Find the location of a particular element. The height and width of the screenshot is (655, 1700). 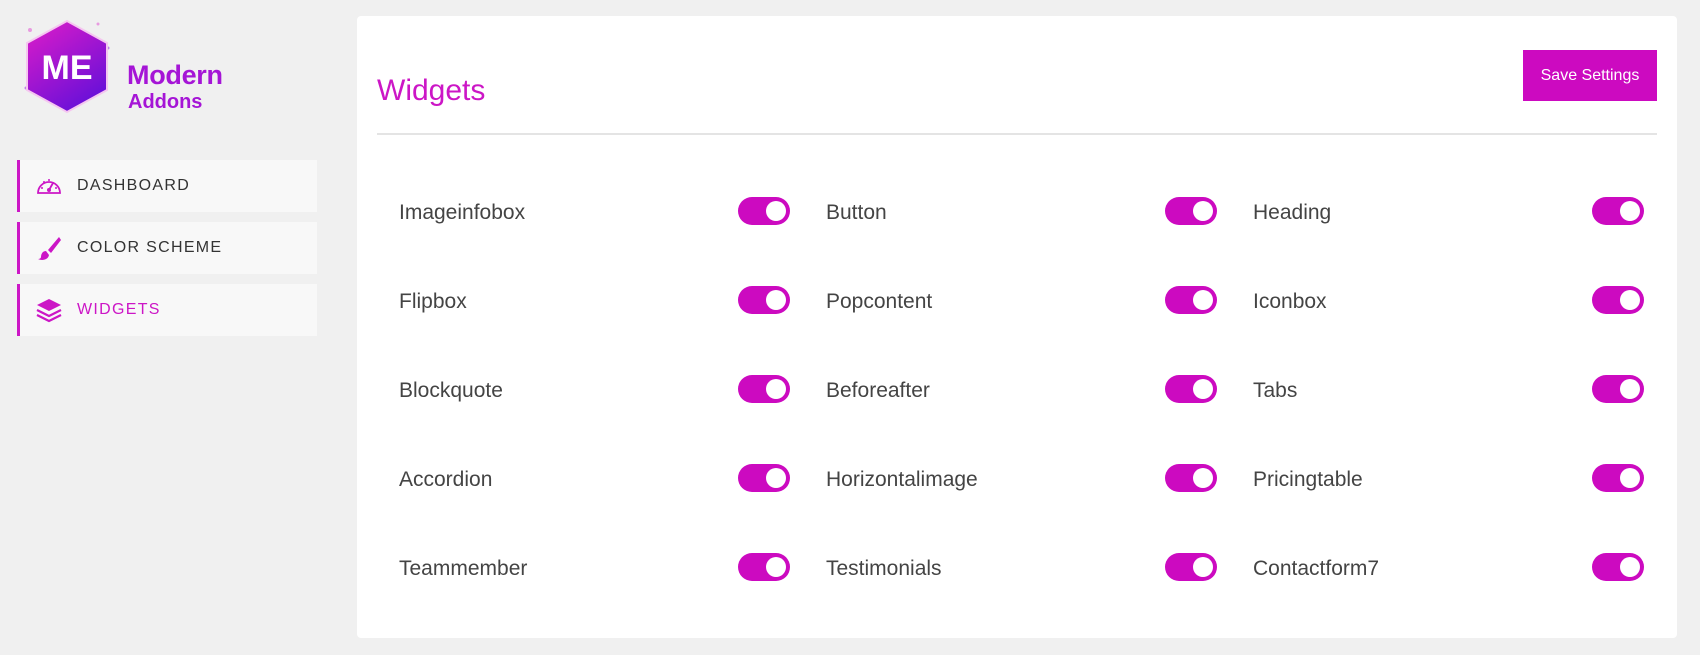

widget-label: Tabs is located at coordinates (1275, 390).